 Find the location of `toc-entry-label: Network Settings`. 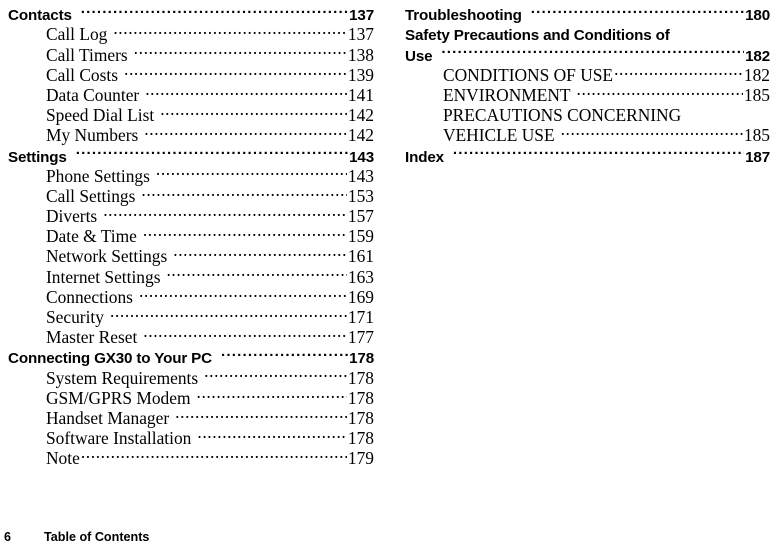

toc-entry-label: Network Settings is located at coordinates (107, 256).